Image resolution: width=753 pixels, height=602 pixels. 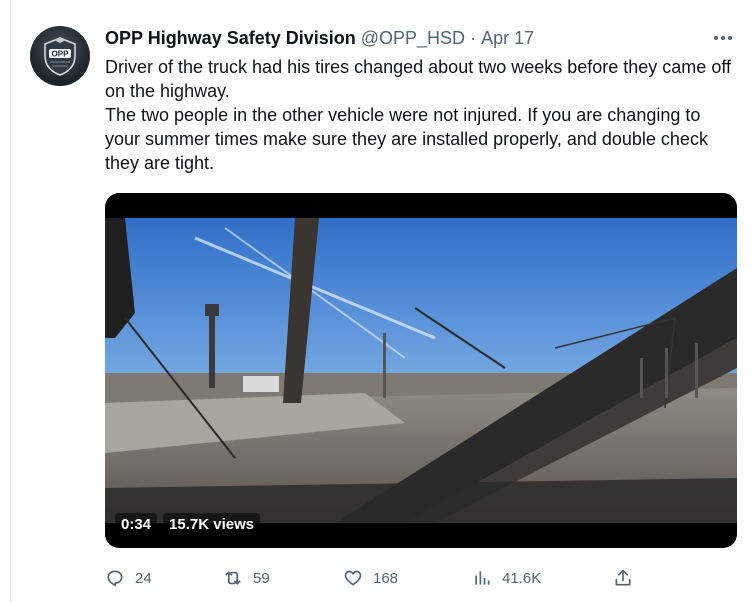 What do you see at coordinates (10, 301) in the screenshot?
I see `timeline-divider` at bounding box center [10, 301].